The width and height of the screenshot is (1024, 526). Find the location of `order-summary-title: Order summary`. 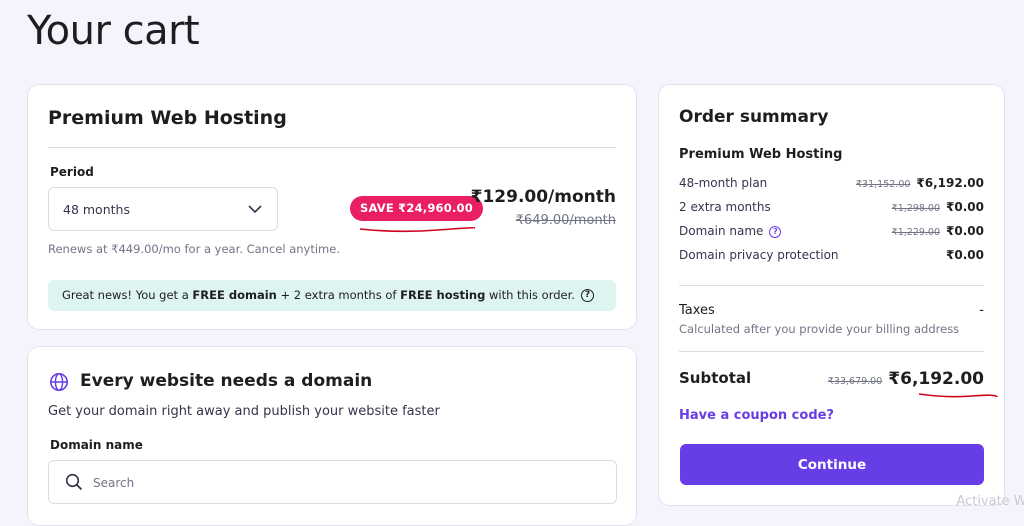

order-summary-title: Order summary is located at coordinates (754, 117).